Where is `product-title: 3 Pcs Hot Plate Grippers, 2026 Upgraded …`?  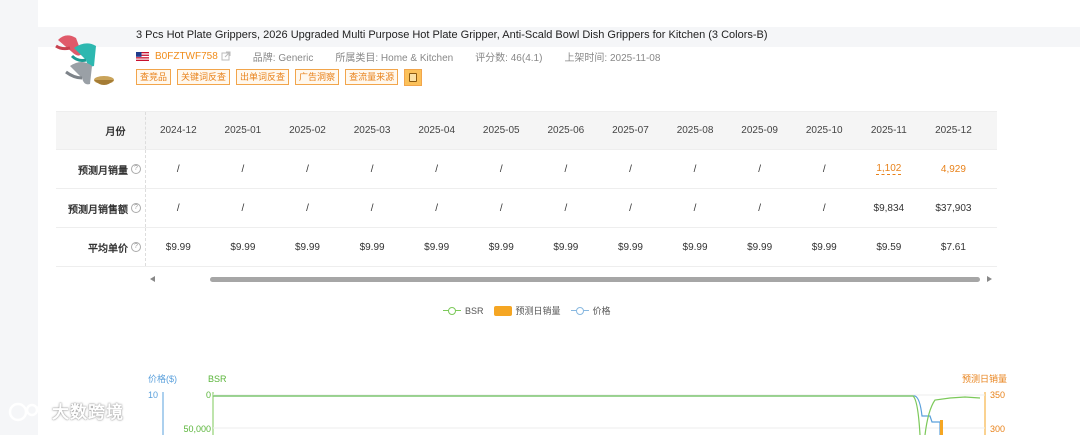 product-title: 3 Pcs Hot Plate Grippers, 2026 Upgraded … is located at coordinates (452, 35).